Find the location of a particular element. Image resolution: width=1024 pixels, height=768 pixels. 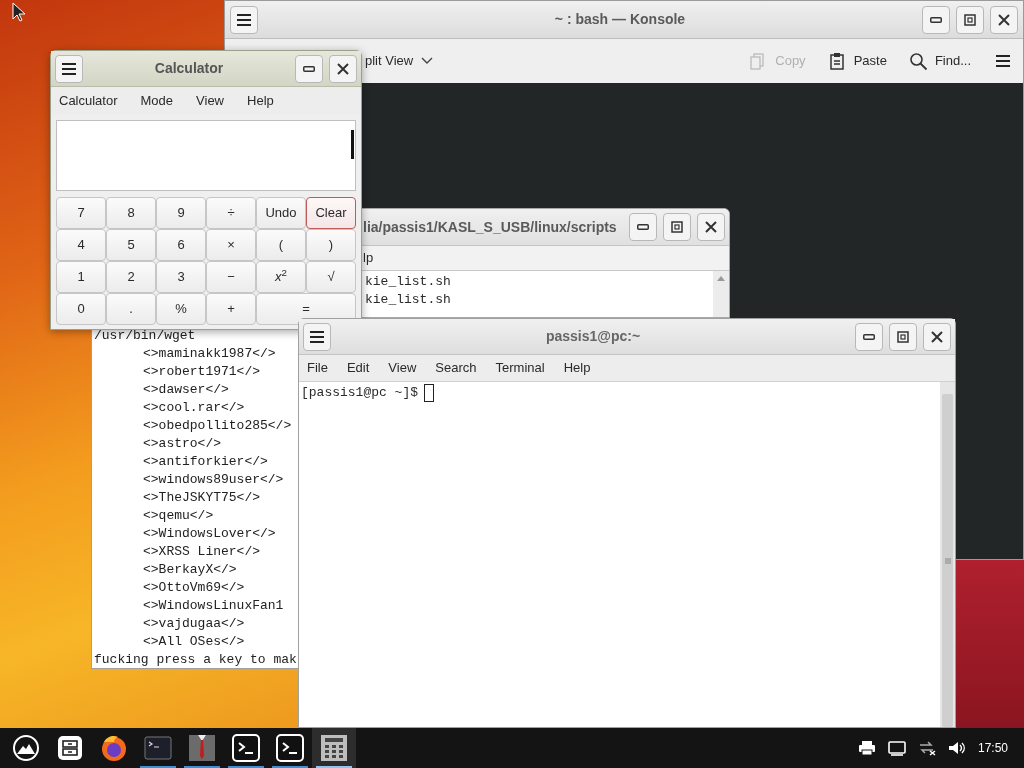

menu-item: Edit is located at coordinates (358, 368).